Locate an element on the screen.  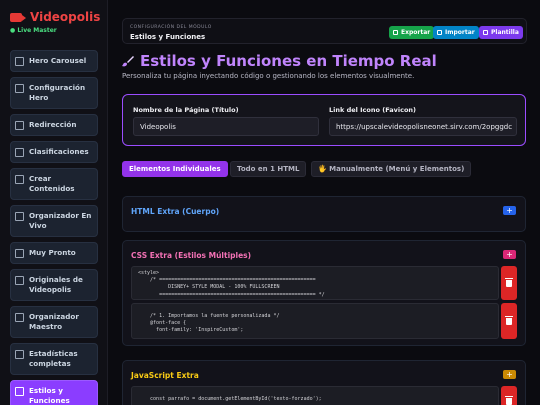
page-name-label: Nombre de la Página (Título) is located at coordinates (186, 110).